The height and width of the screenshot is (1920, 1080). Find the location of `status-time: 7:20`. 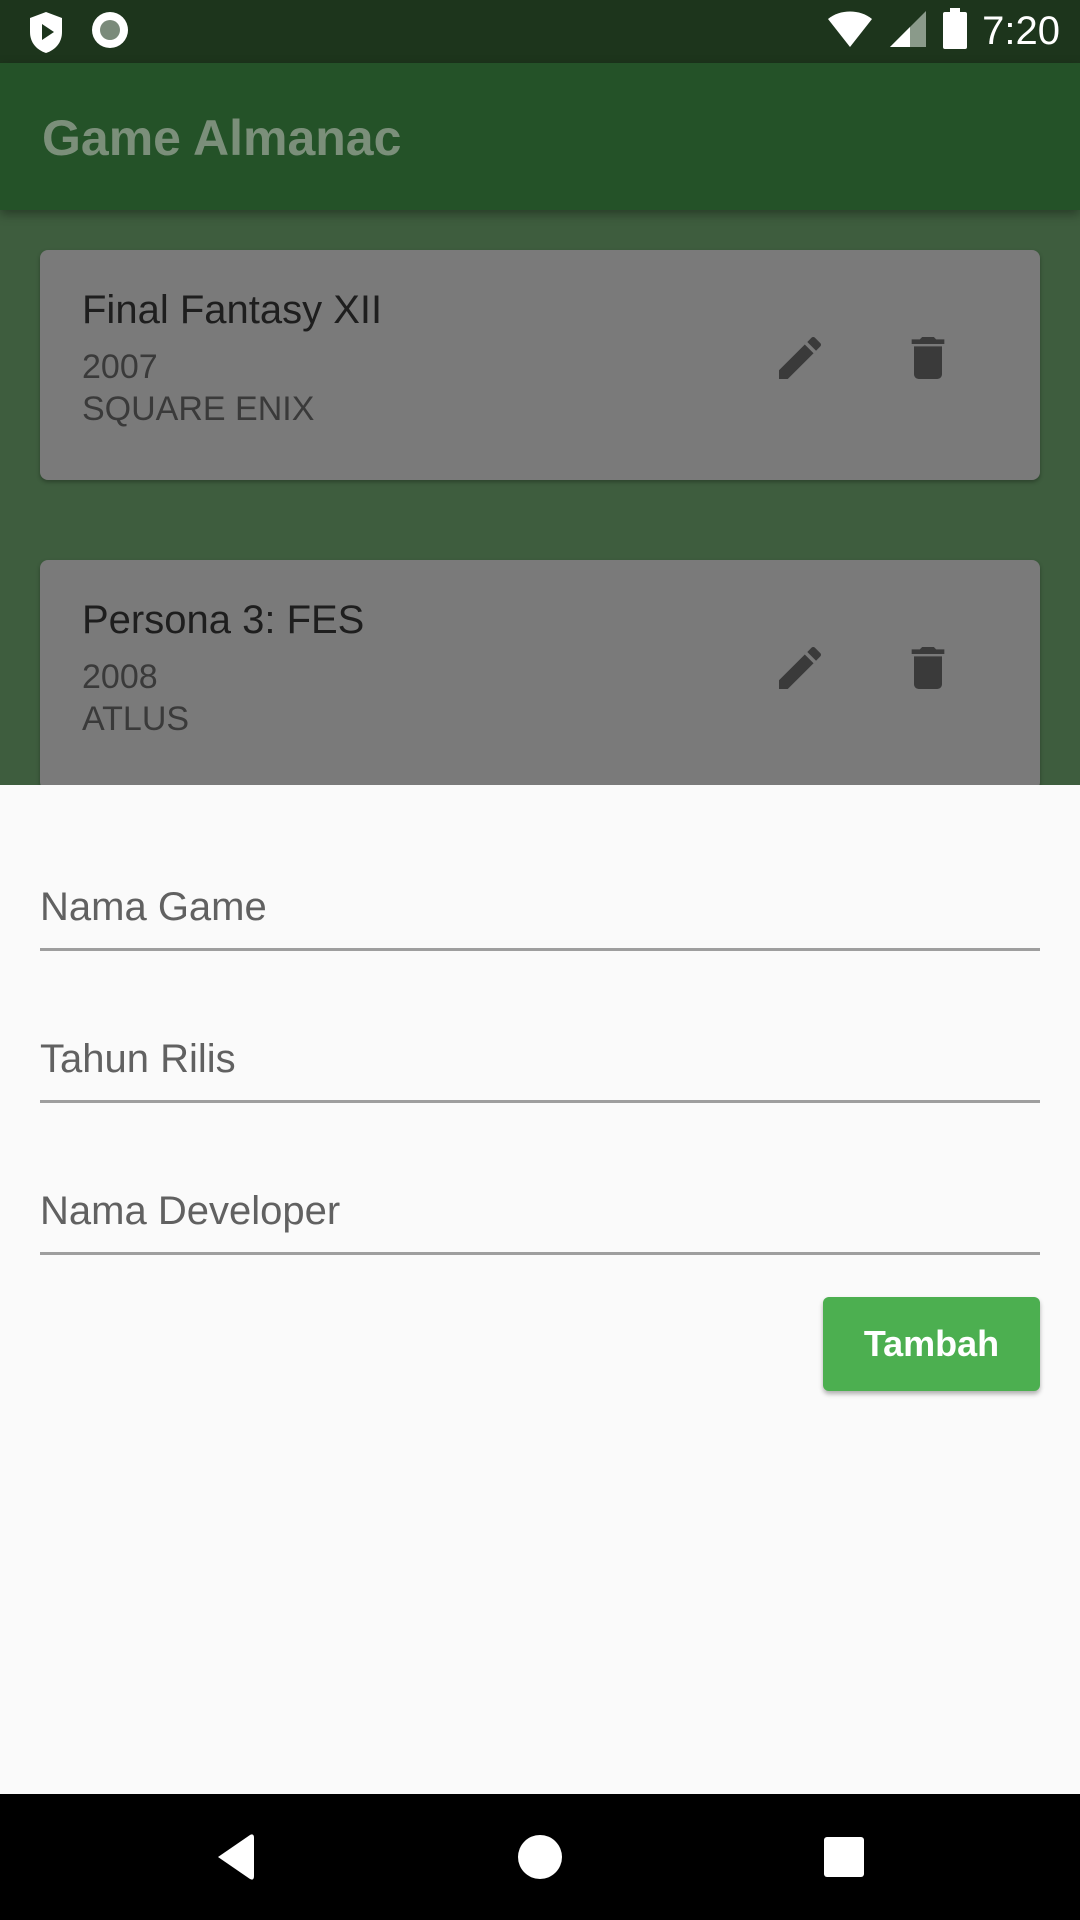

status-time: 7:20 is located at coordinates (1021, 31).